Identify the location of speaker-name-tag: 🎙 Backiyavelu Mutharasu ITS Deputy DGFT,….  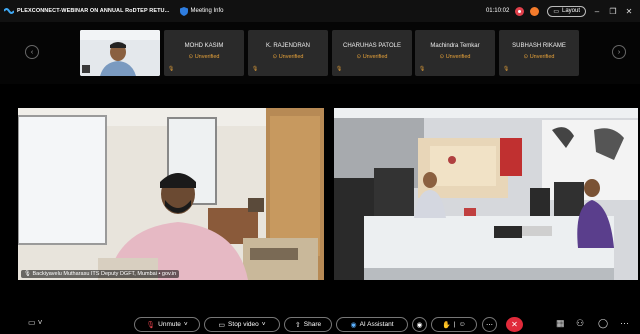
(100, 274).